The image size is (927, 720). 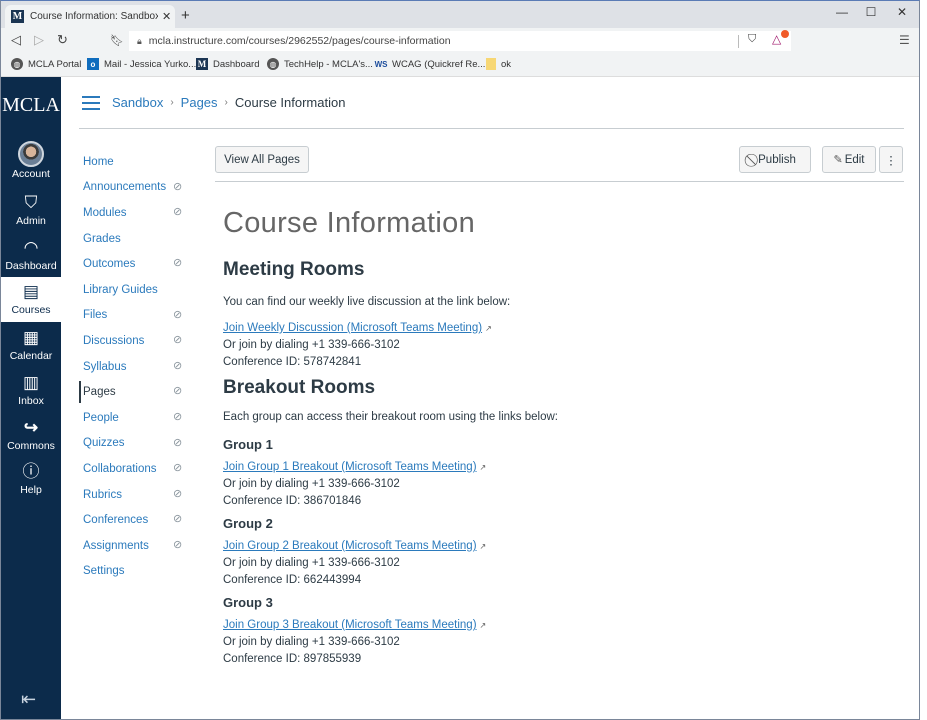 What do you see at coordinates (139, 162) in the screenshot?
I see `course-nav-home: Home` at bounding box center [139, 162].